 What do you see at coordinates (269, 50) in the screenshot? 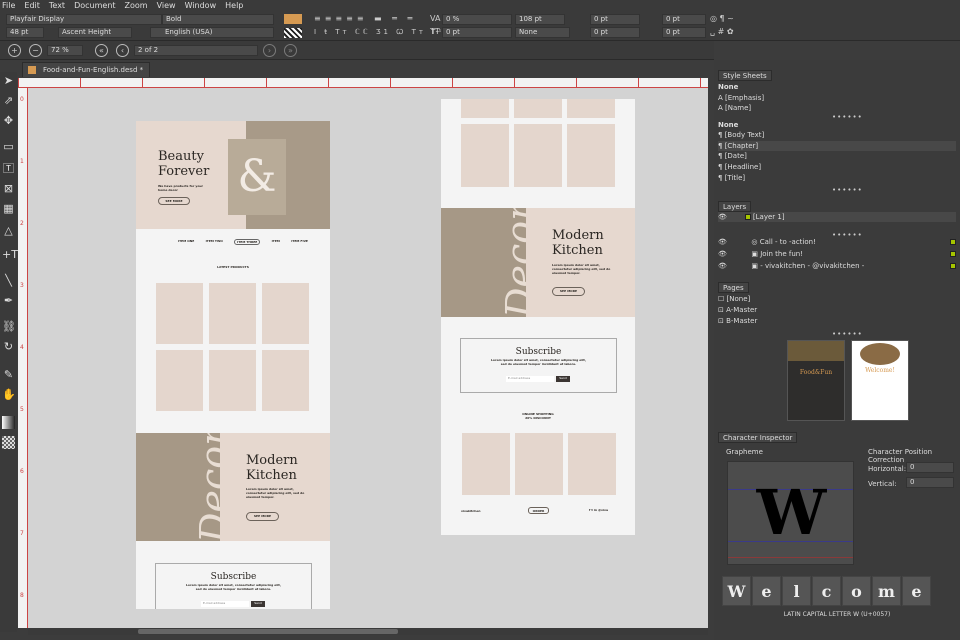
I see `next-page-icon: ›` at bounding box center [269, 50].